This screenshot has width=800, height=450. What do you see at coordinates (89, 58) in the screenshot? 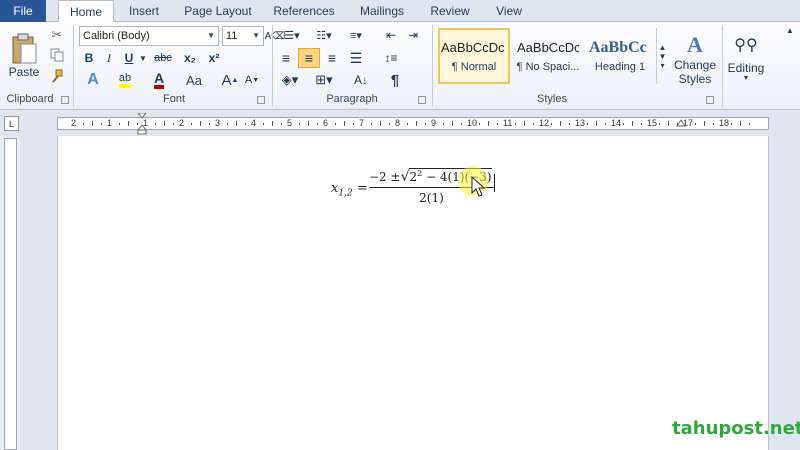
I see `bold-button: B` at bounding box center [89, 58].